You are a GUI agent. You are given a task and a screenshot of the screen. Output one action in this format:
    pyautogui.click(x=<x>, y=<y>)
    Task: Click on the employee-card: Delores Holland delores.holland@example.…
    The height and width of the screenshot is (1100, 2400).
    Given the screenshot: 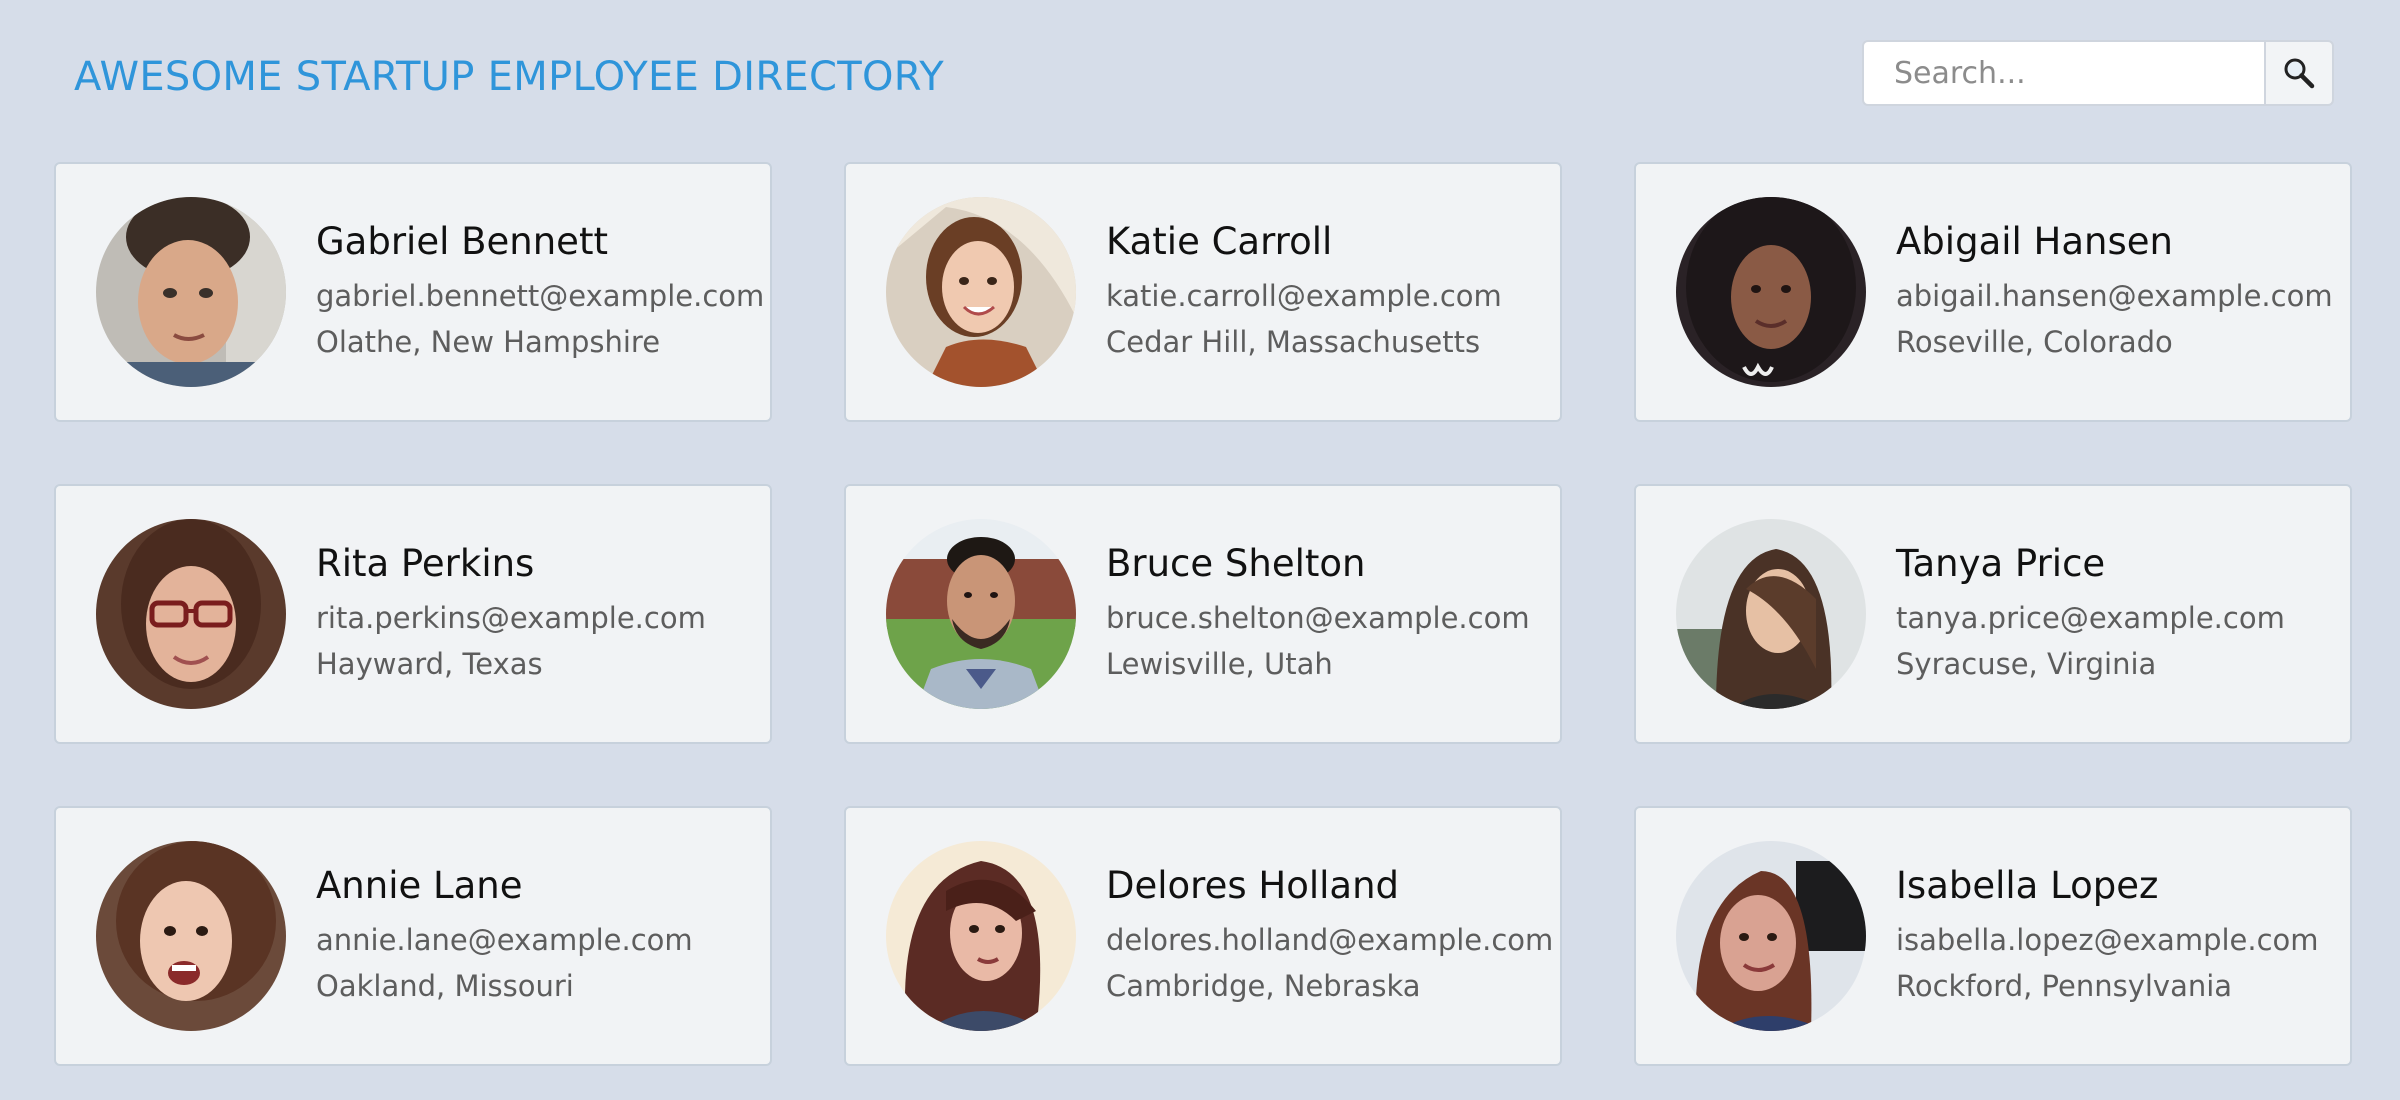 What is the action you would take?
    pyautogui.click(x=1203, y=936)
    